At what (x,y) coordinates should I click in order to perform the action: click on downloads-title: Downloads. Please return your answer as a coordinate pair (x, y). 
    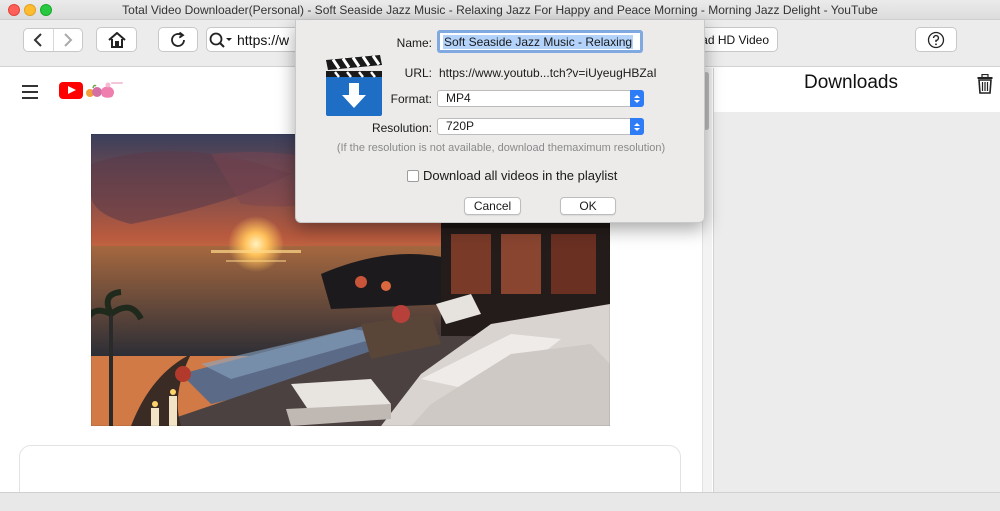
    Looking at the image, I should click on (851, 82).